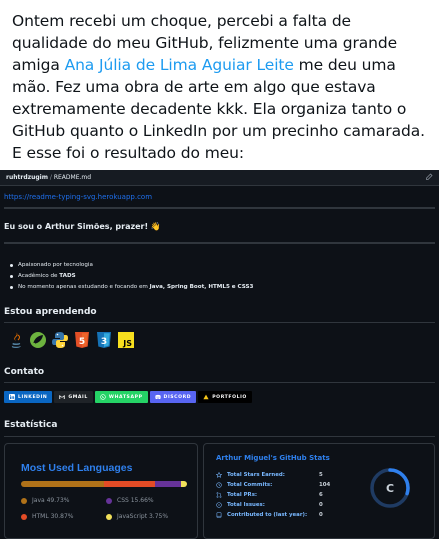 The height and width of the screenshot is (539, 439). What do you see at coordinates (219, 505) in the screenshot?
I see `issue-icon` at bounding box center [219, 505].